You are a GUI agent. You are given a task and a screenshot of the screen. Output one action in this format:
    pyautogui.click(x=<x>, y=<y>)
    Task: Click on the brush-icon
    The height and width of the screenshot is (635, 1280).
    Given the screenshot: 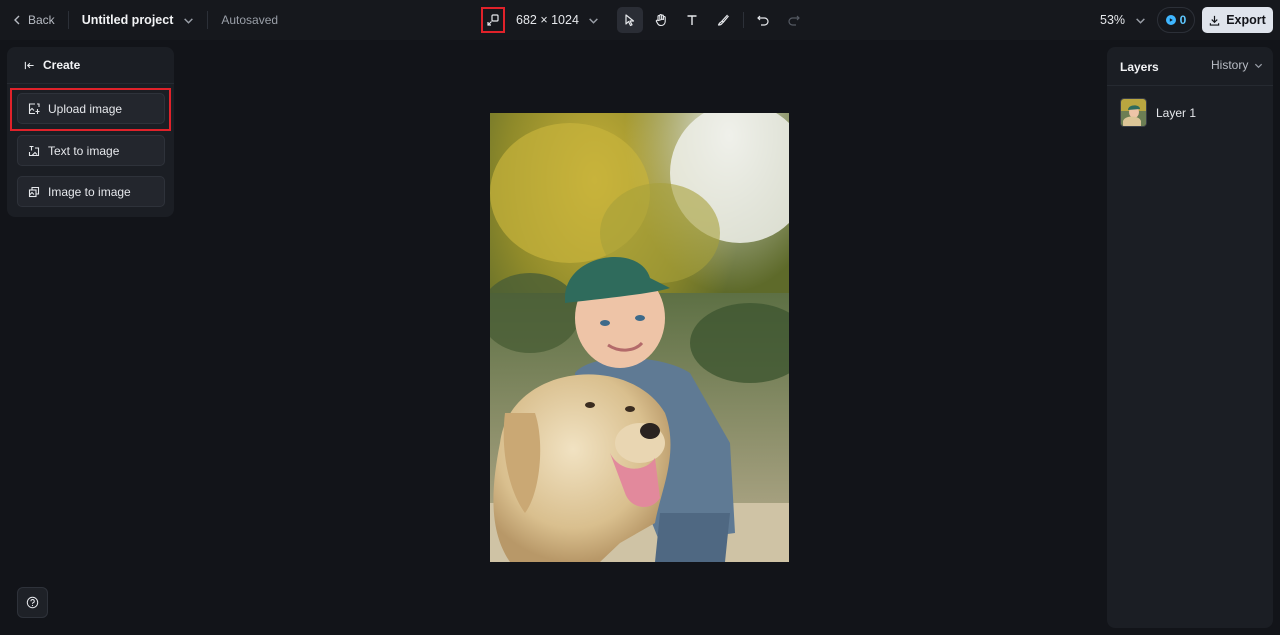 What is the action you would take?
    pyautogui.click(x=723, y=20)
    